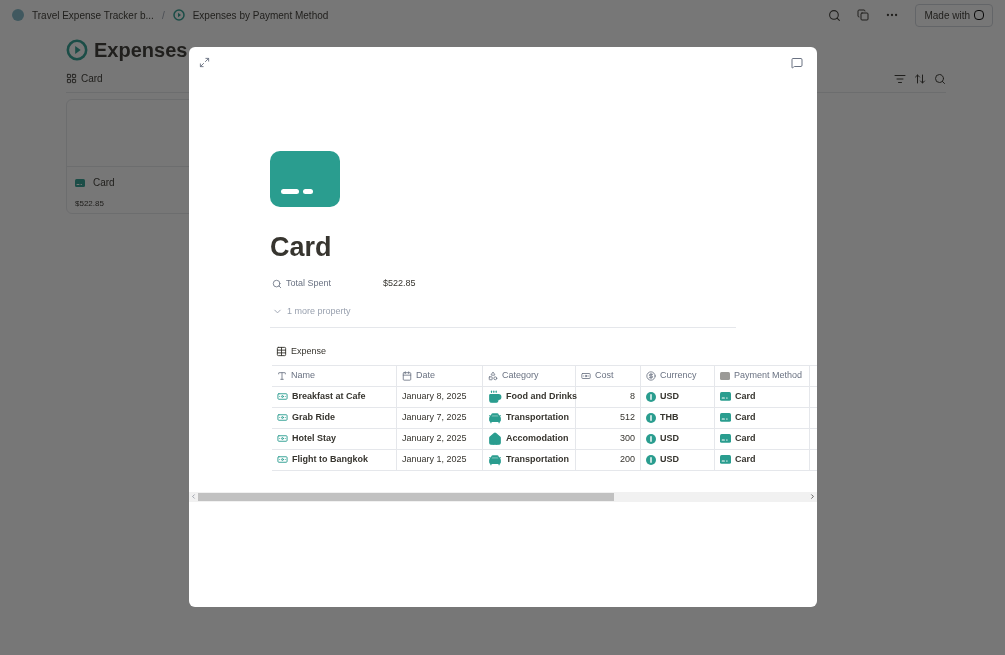 The width and height of the screenshot is (1005, 655). Describe the element at coordinates (495, 396) in the screenshot. I see `cup-icon` at that location.